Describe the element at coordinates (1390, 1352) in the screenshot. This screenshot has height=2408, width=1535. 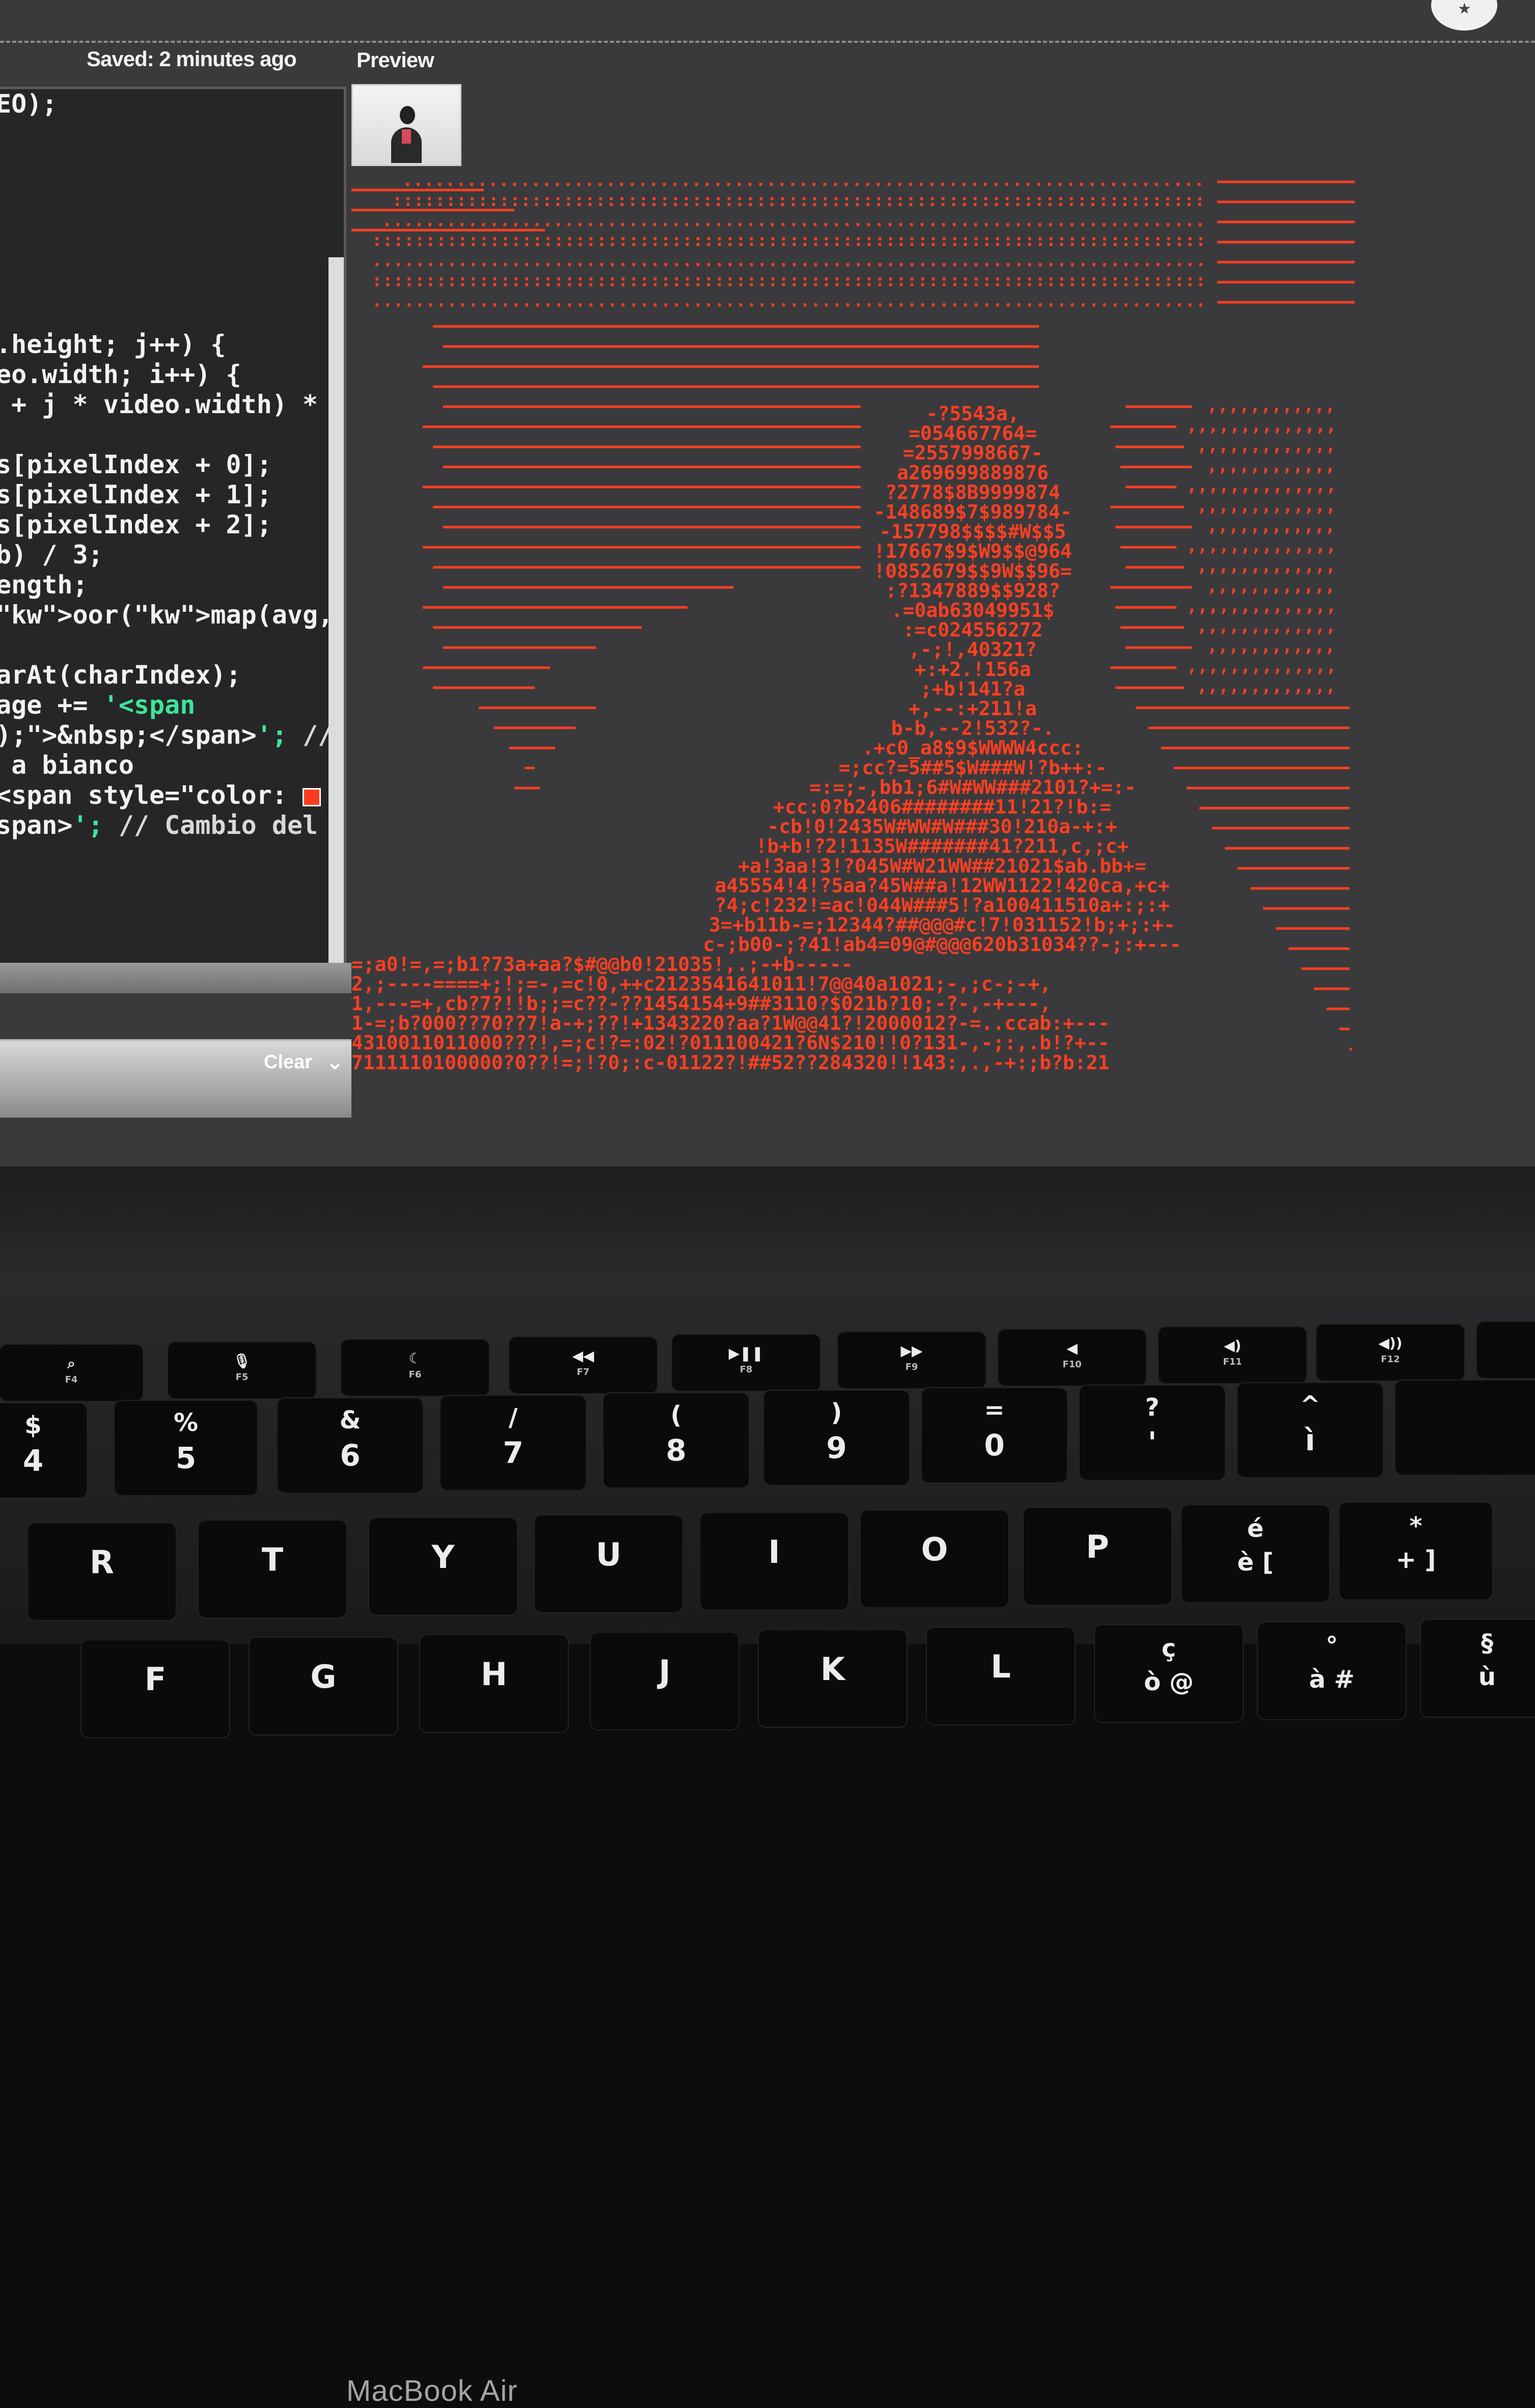
I see `key-f12-volume-up: ◀)) F12` at that location.